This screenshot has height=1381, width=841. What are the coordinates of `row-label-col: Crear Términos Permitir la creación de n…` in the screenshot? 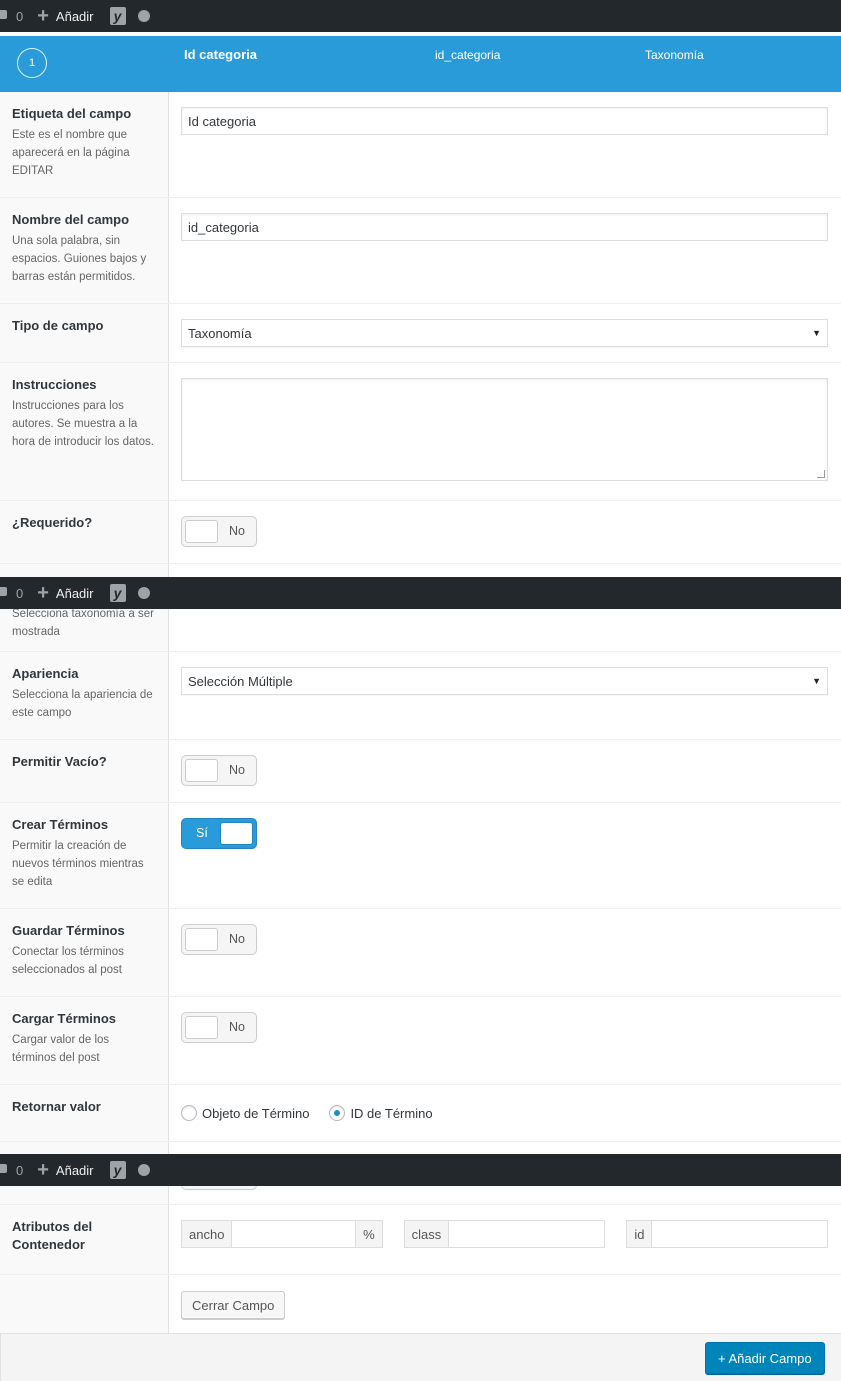 It's located at (84, 855).